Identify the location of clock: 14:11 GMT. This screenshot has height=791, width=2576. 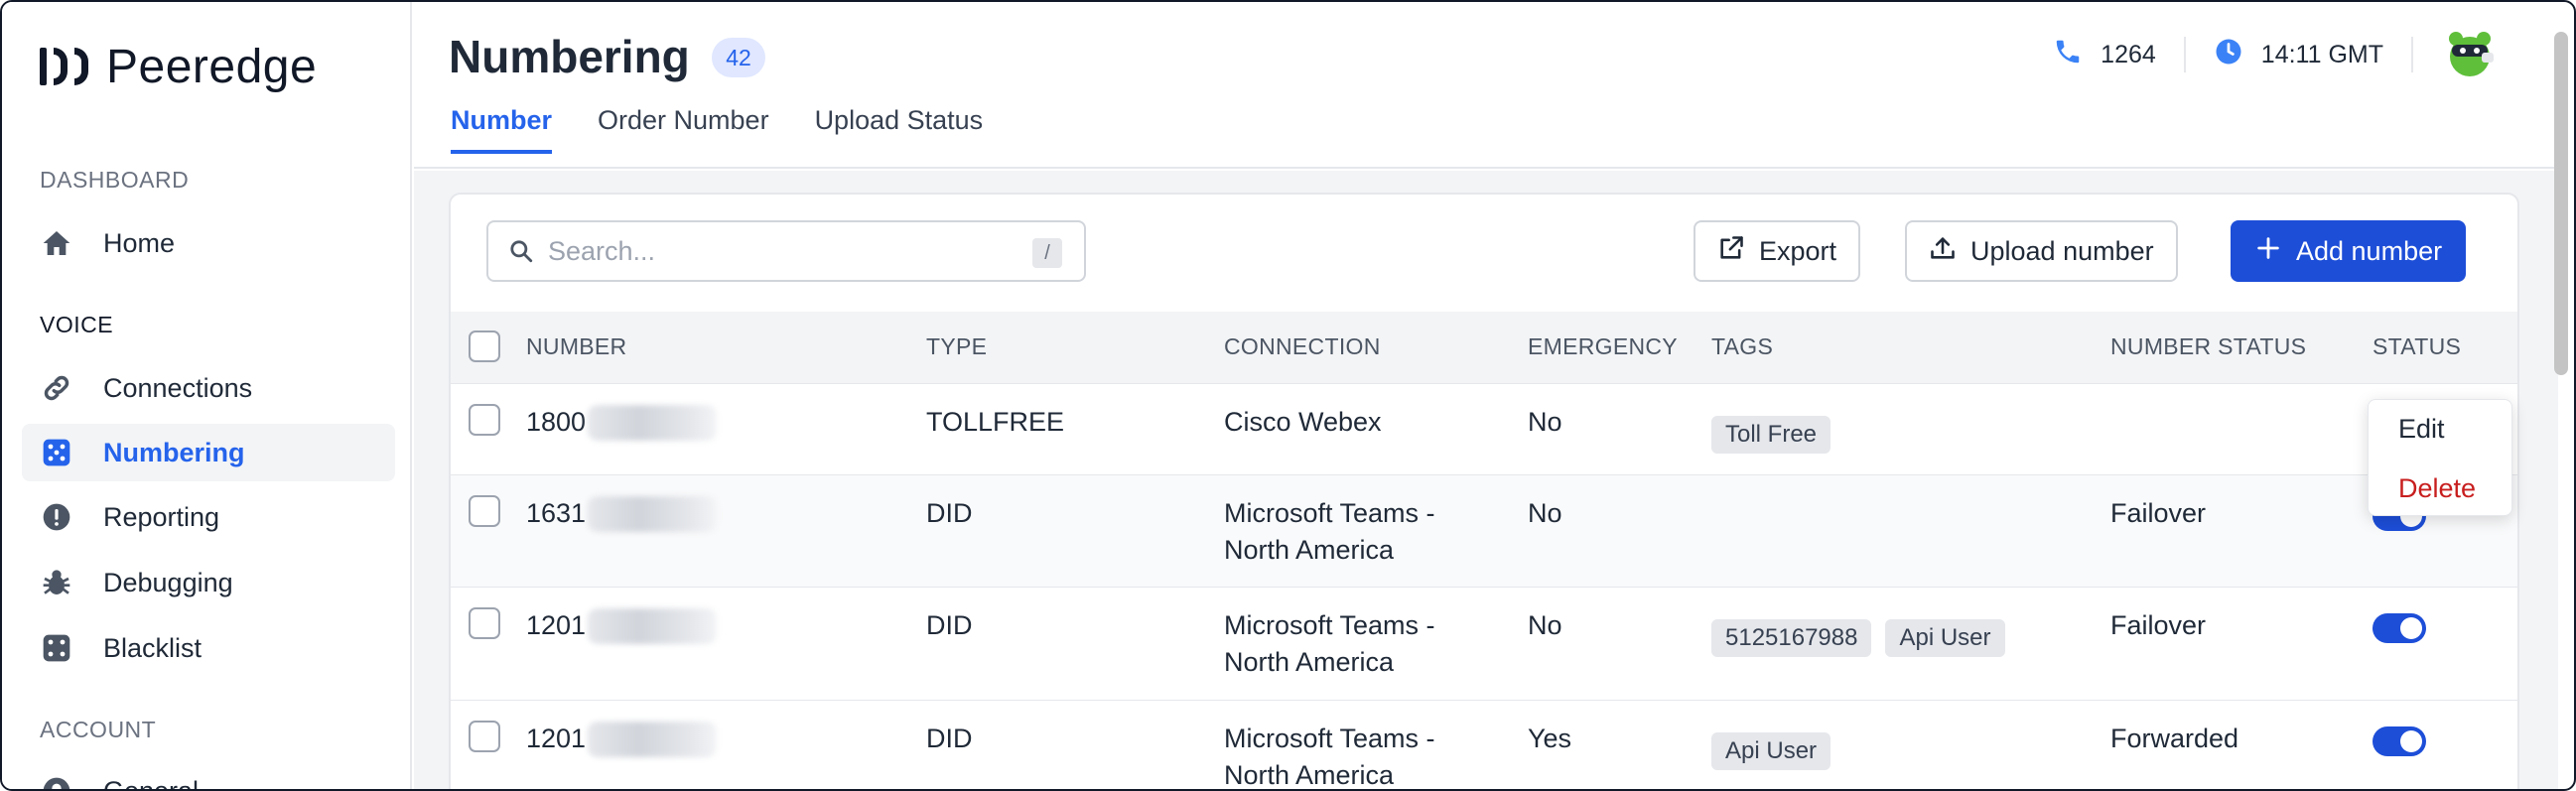
(2298, 55).